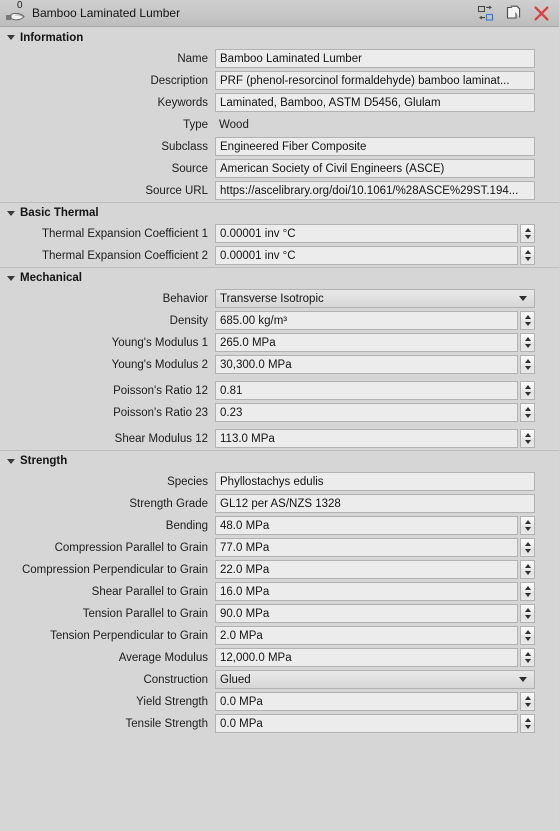 The height and width of the screenshot is (831, 559). Describe the element at coordinates (366, 438) in the screenshot. I see `text-input: 113.0 MPa` at that location.